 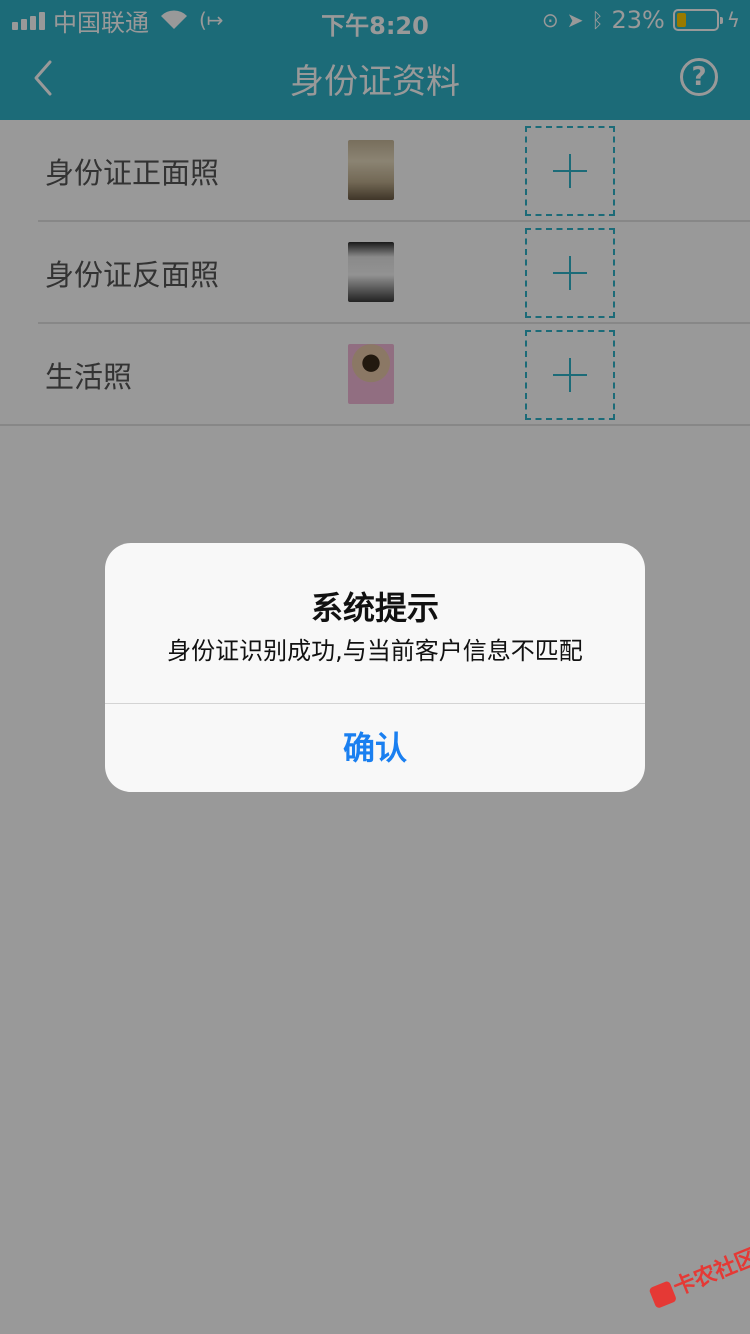 I want to click on alert-message: 身份证识别成功,与当前客户信息不匹配, so click(x=375, y=651).